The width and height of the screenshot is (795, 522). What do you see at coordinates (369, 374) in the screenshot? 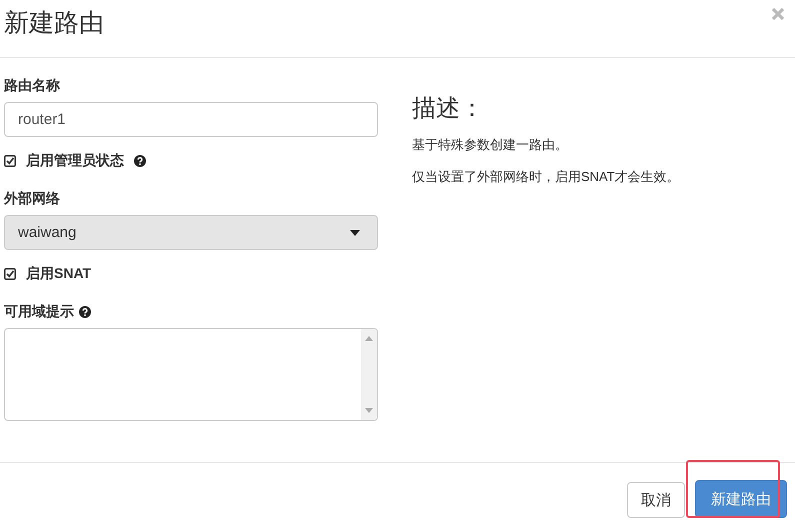
I see `scrollbar` at bounding box center [369, 374].